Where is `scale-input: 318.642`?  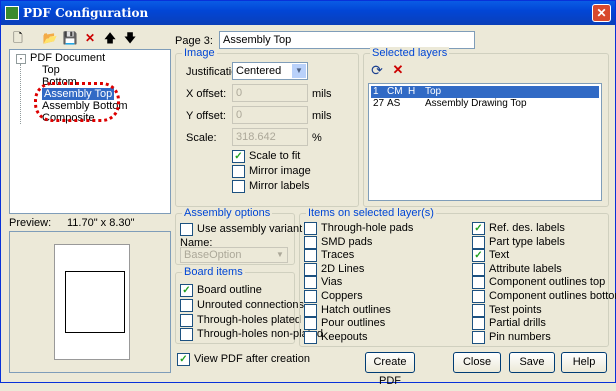 scale-input: 318.642 is located at coordinates (270, 137).